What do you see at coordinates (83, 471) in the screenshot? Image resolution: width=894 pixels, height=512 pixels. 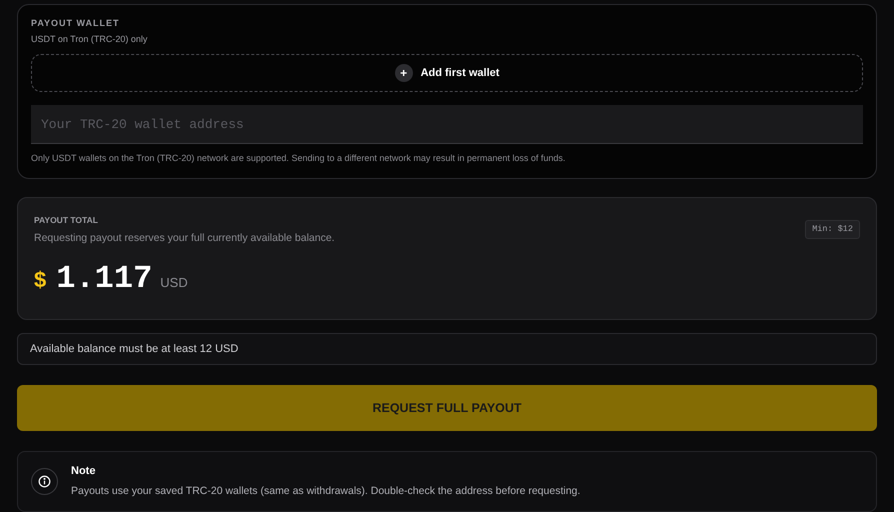 I see `note-title: Note` at bounding box center [83, 471].